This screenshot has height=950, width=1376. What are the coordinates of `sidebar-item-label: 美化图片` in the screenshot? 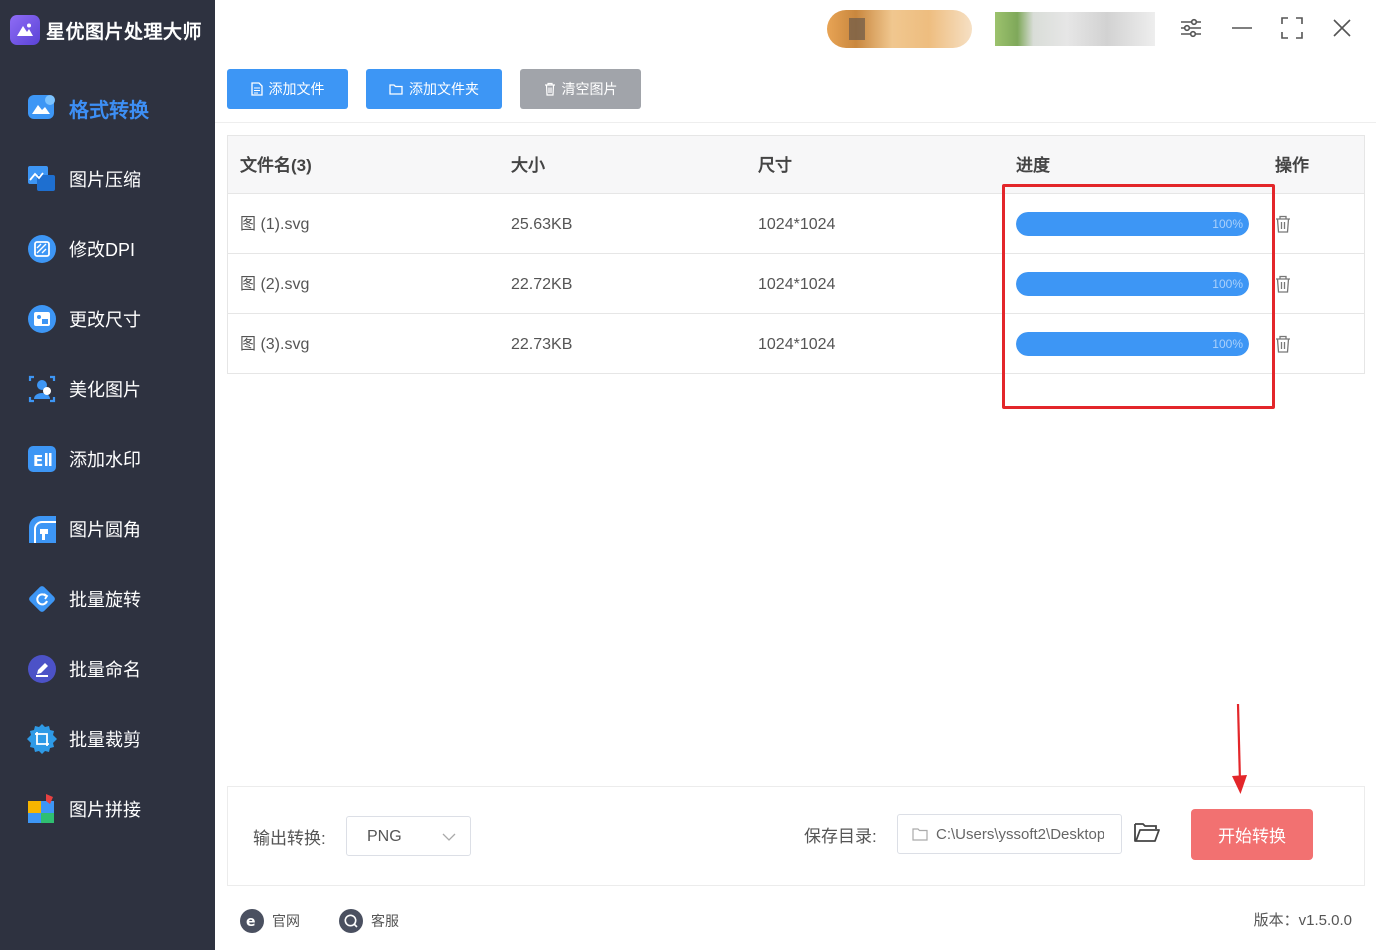 It's located at (105, 390).